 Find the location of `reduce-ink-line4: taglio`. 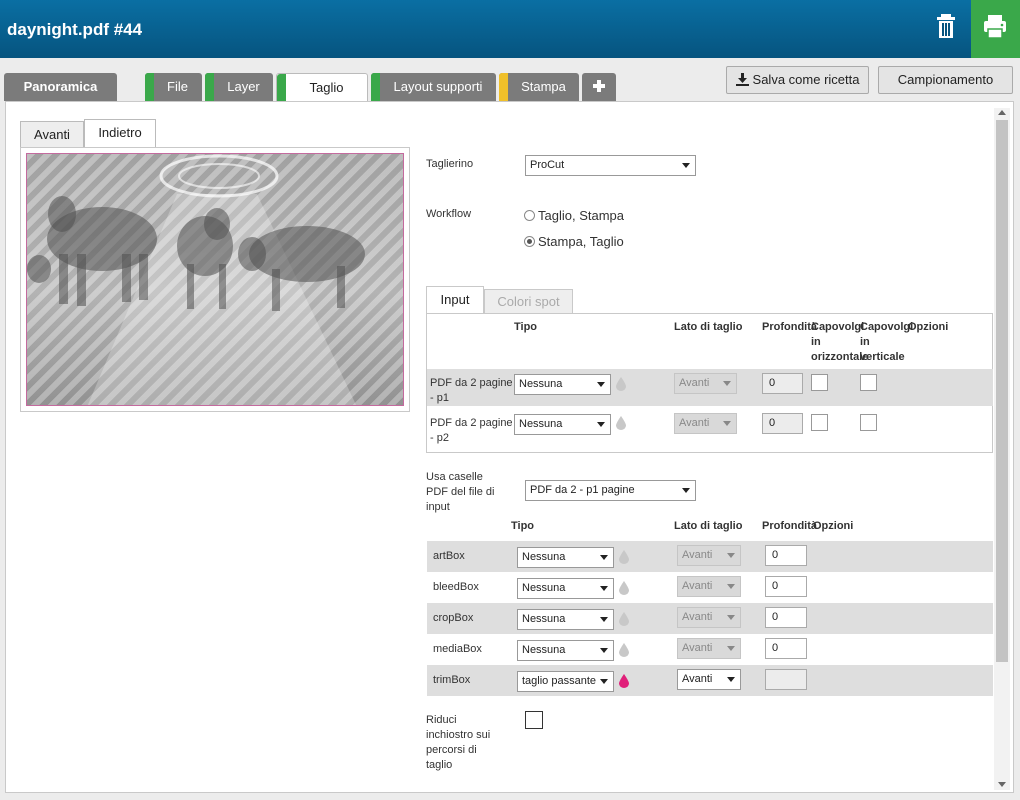

reduce-ink-line4: taglio is located at coordinates (439, 765).